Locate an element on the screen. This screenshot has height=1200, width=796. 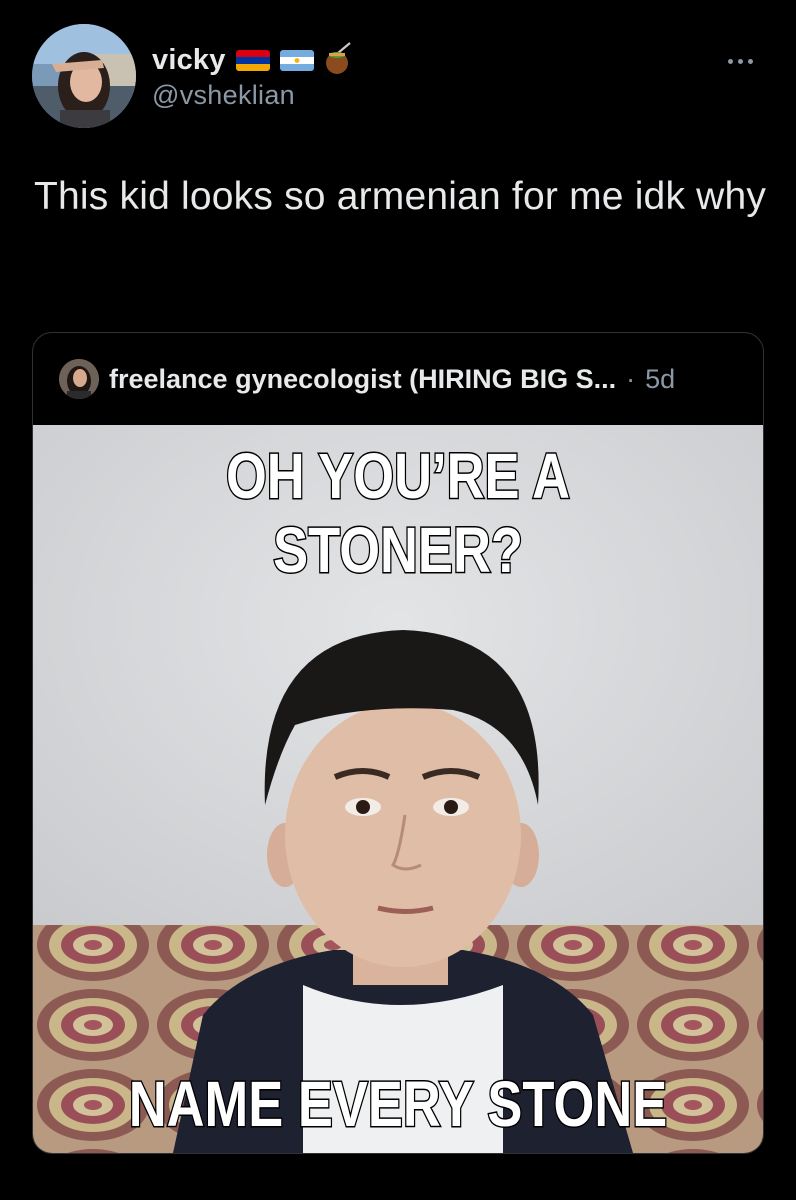
meme-top-text: OH YOU’RE A STONER? is located at coordinates (398, 513).